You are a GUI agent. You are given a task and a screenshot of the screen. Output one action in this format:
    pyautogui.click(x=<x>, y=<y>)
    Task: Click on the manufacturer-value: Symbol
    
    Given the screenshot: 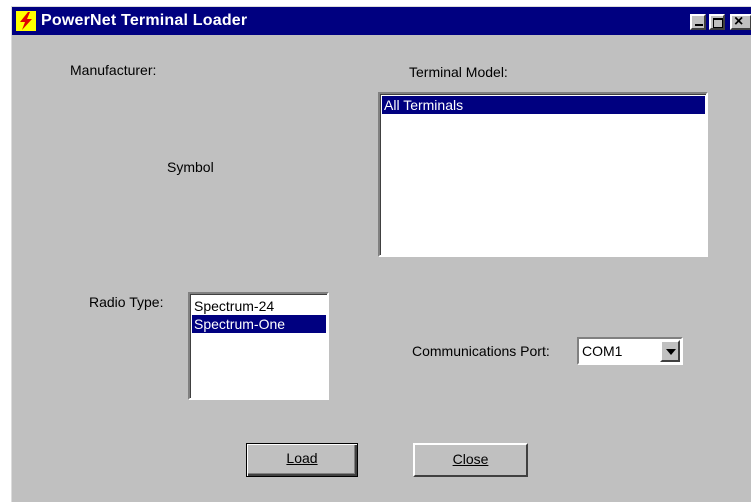 What is the action you would take?
    pyautogui.click(x=190, y=167)
    